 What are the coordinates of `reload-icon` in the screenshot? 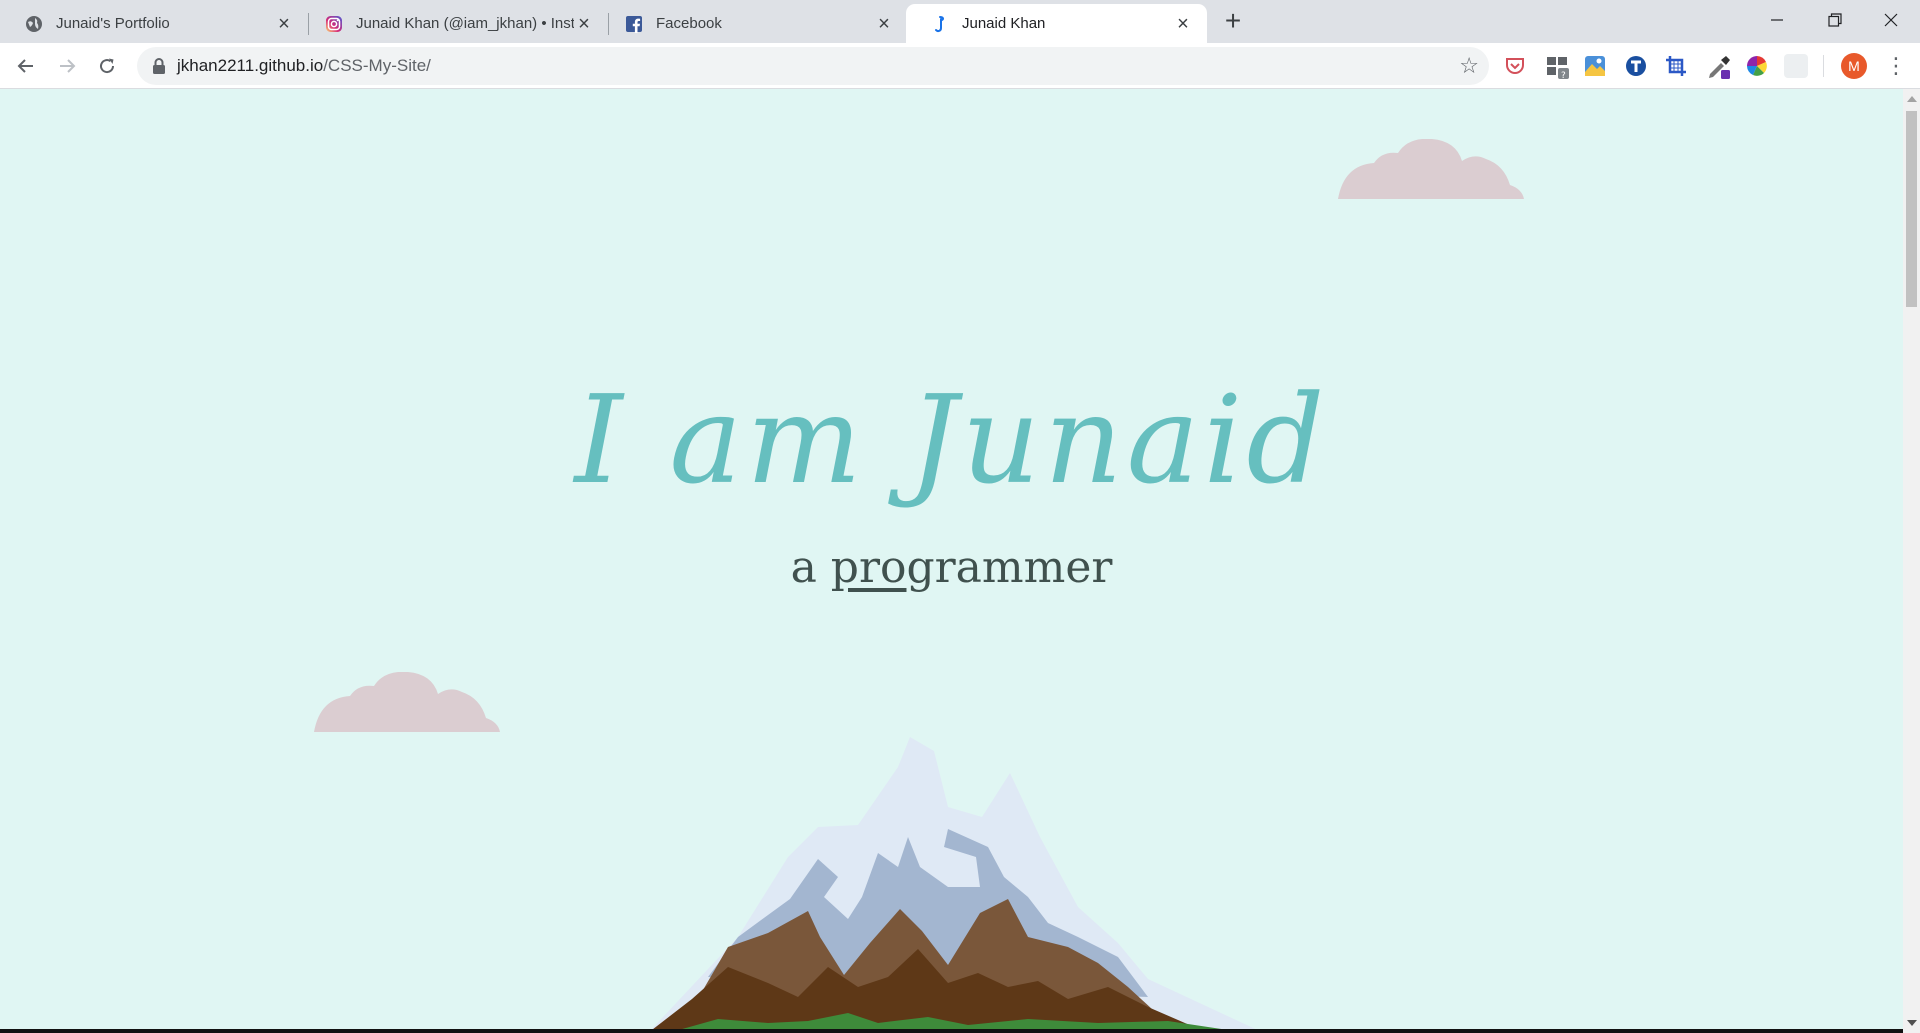 It's located at (107, 66).